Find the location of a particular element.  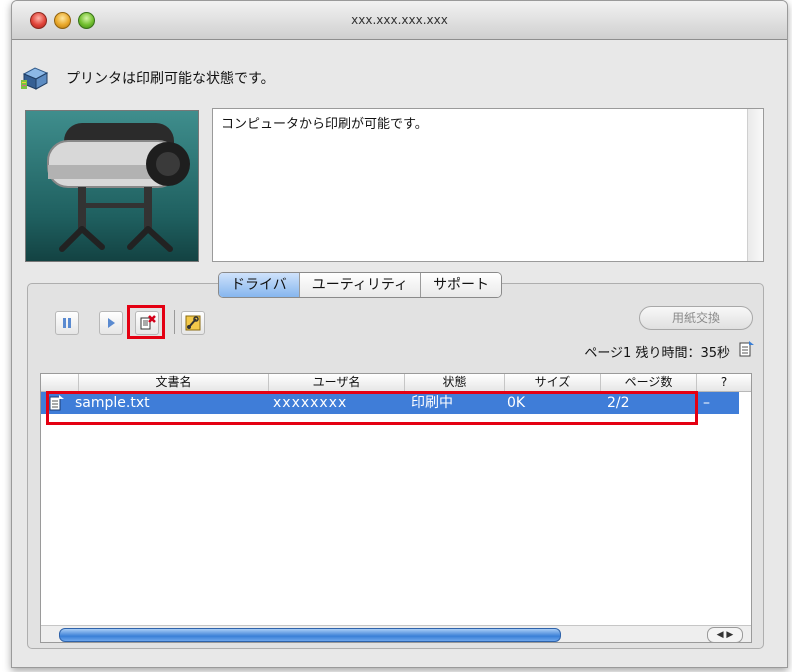

resume-job-button is located at coordinates (111, 323).